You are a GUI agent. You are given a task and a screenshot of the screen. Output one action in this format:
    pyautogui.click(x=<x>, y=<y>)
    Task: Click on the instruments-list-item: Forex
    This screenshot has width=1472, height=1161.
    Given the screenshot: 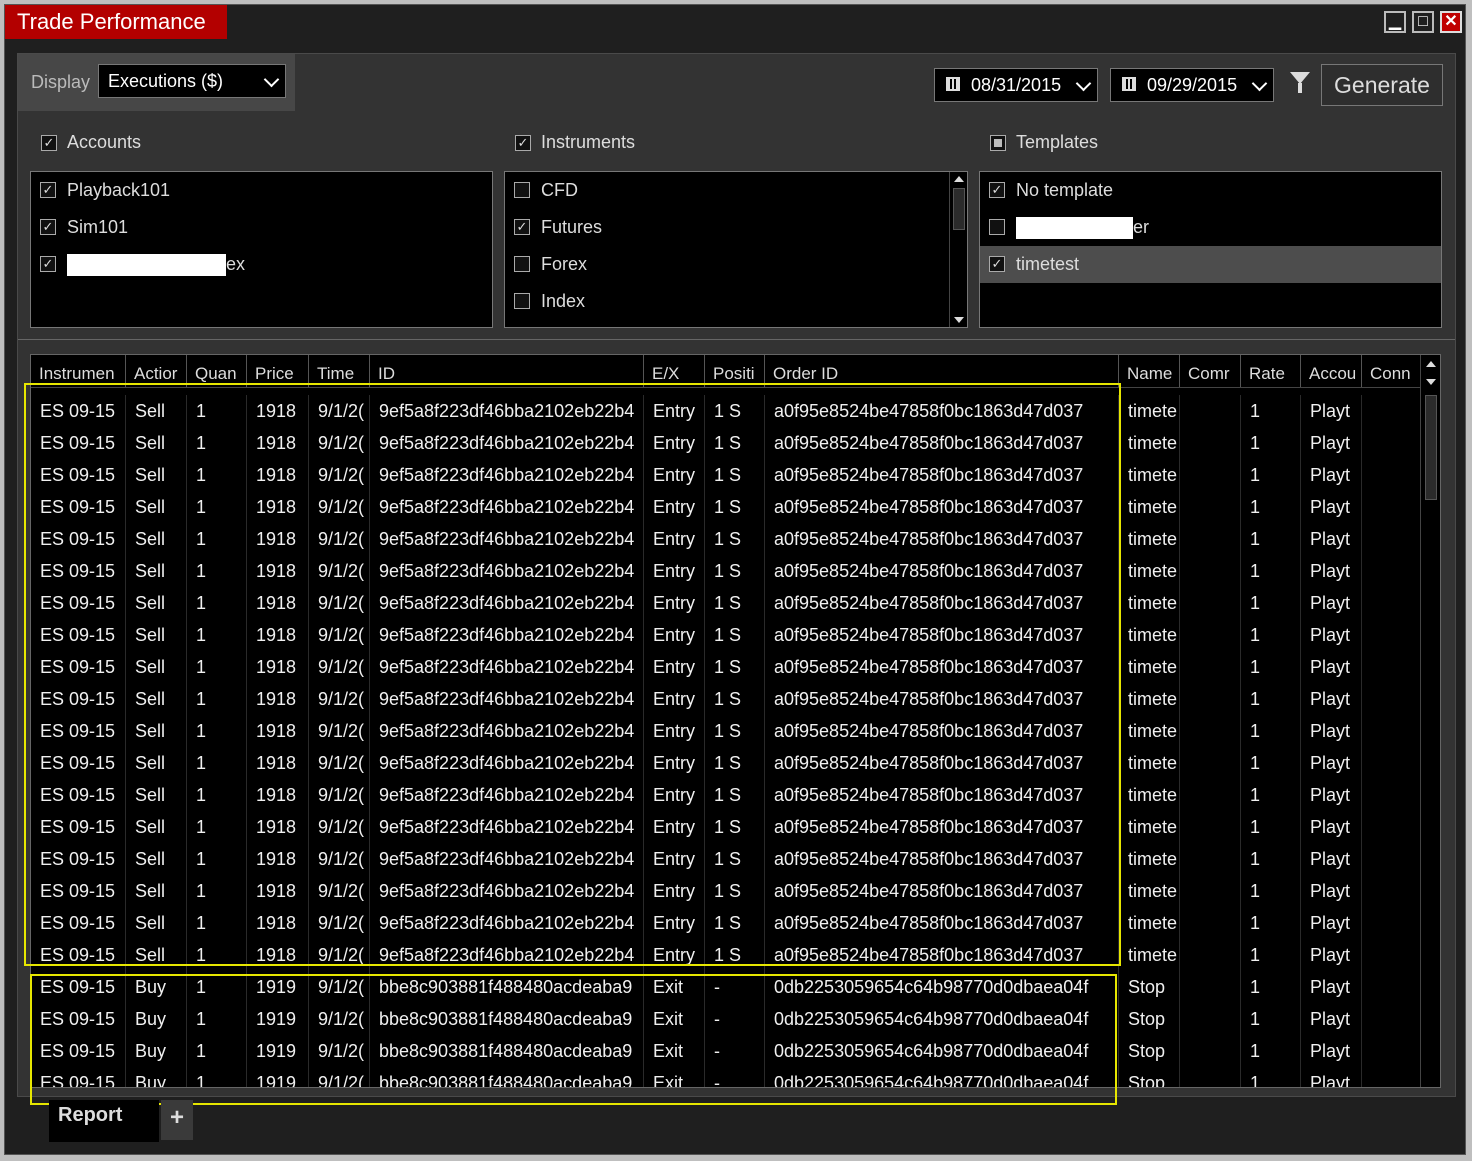 What is the action you would take?
    pyautogui.click(x=736, y=264)
    